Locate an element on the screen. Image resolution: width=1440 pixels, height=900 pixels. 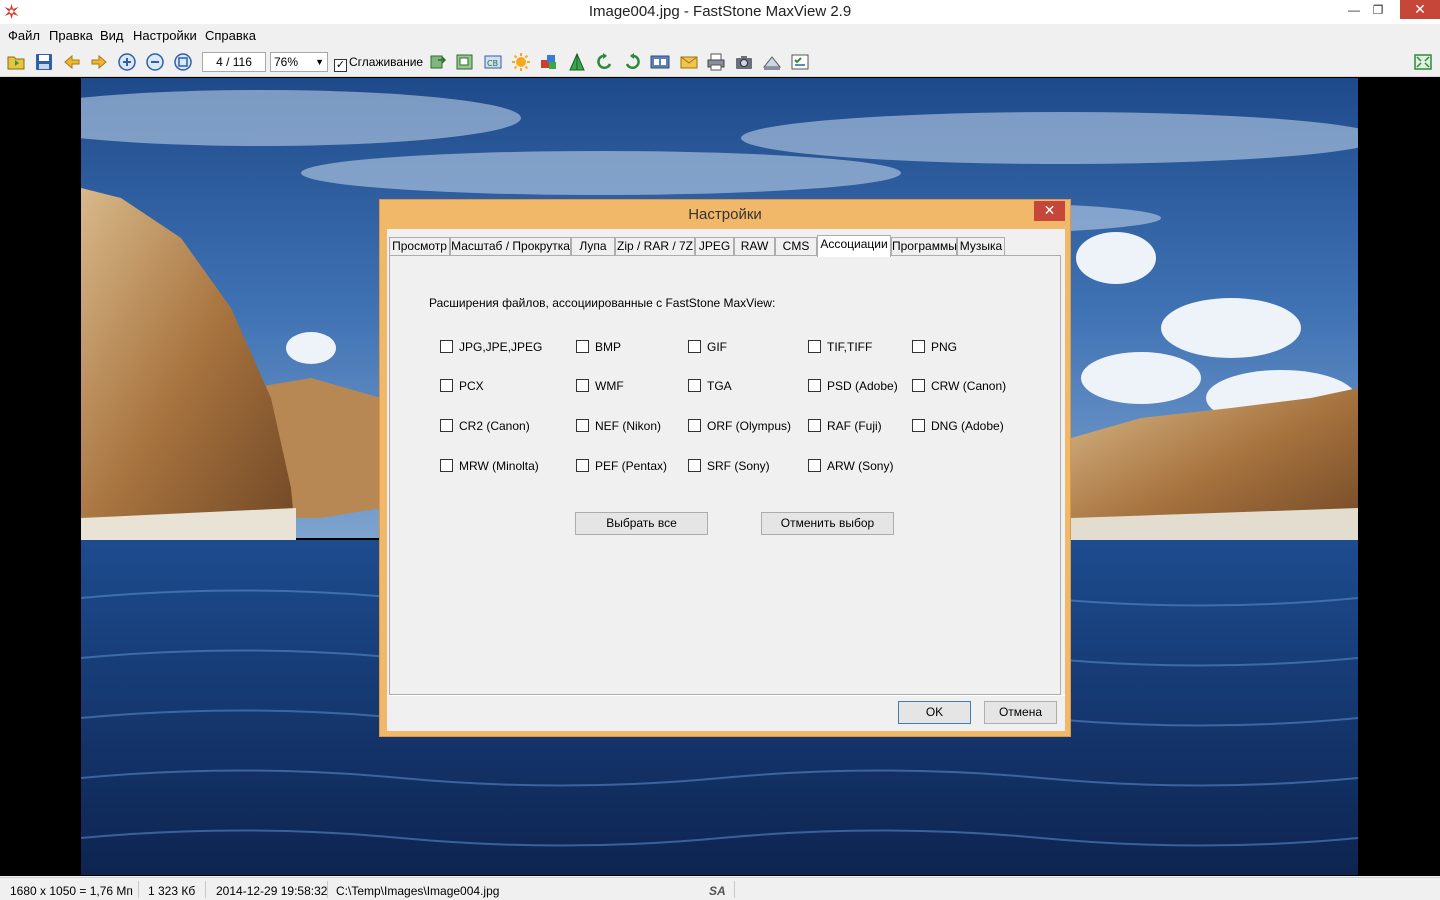
zoom-out-icon is located at coordinates (155, 62).